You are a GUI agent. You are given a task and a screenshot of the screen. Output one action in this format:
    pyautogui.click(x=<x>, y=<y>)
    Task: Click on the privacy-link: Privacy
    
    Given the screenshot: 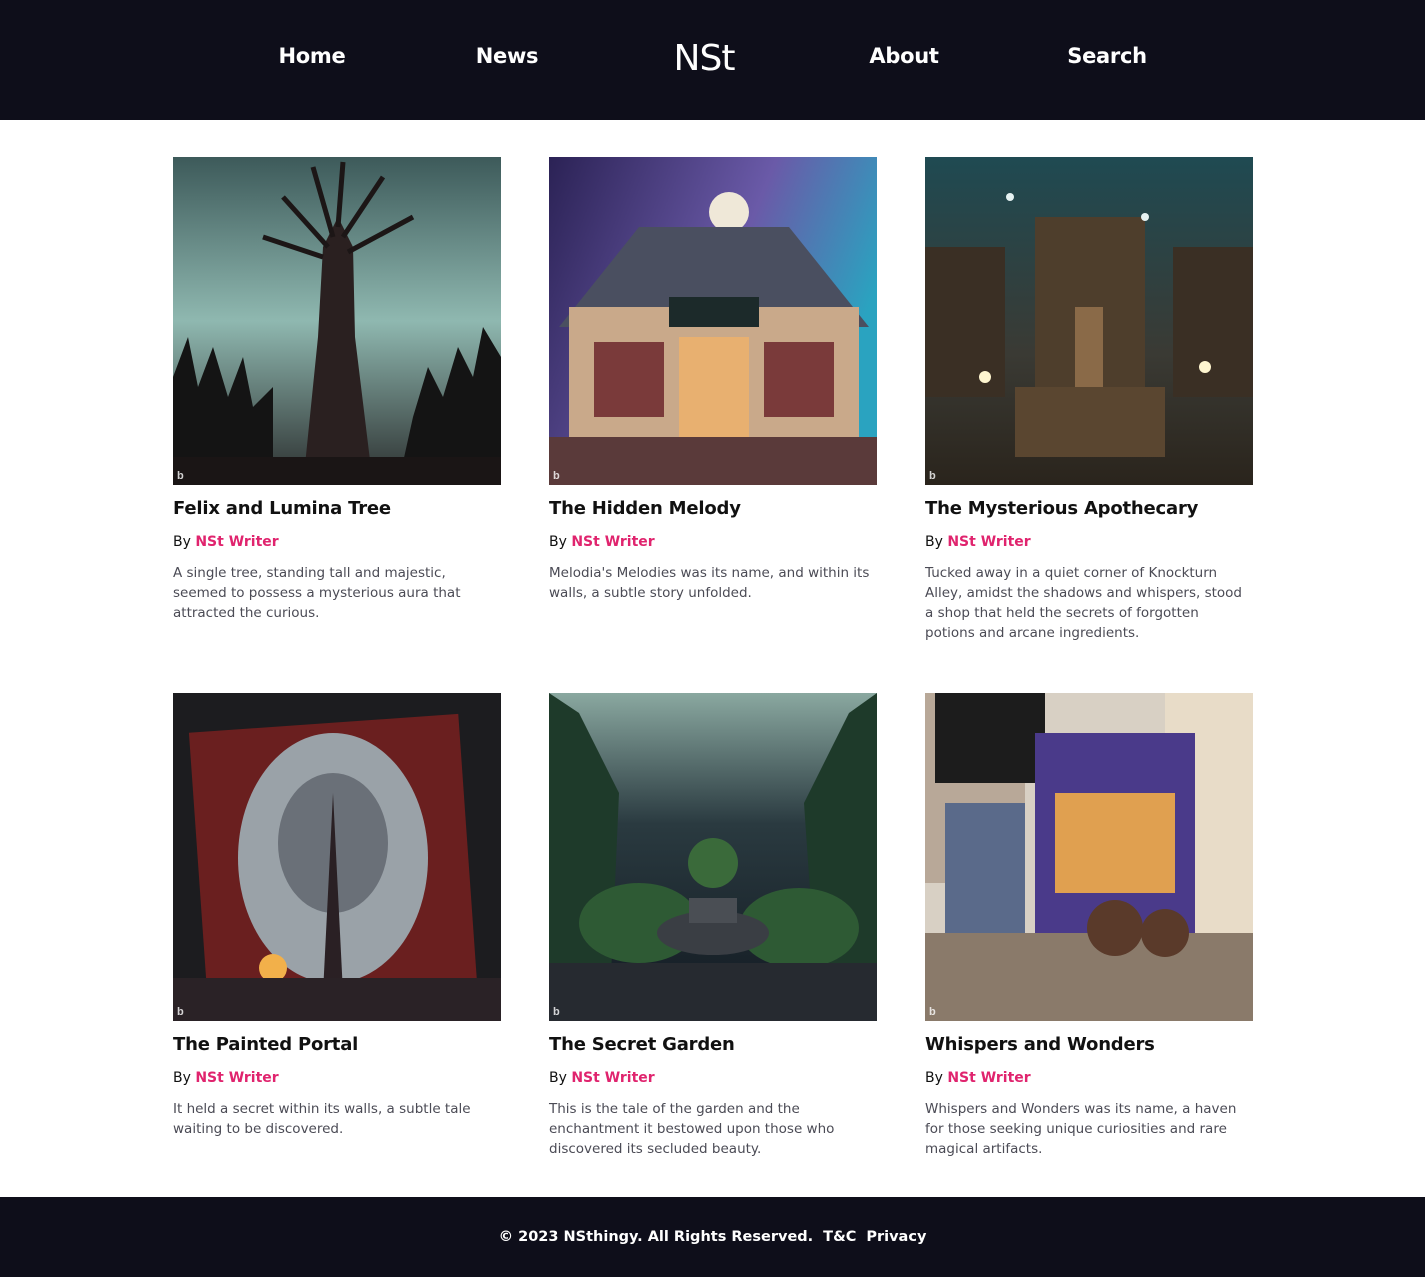 What is the action you would take?
    pyautogui.click(x=896, y=1237)
    